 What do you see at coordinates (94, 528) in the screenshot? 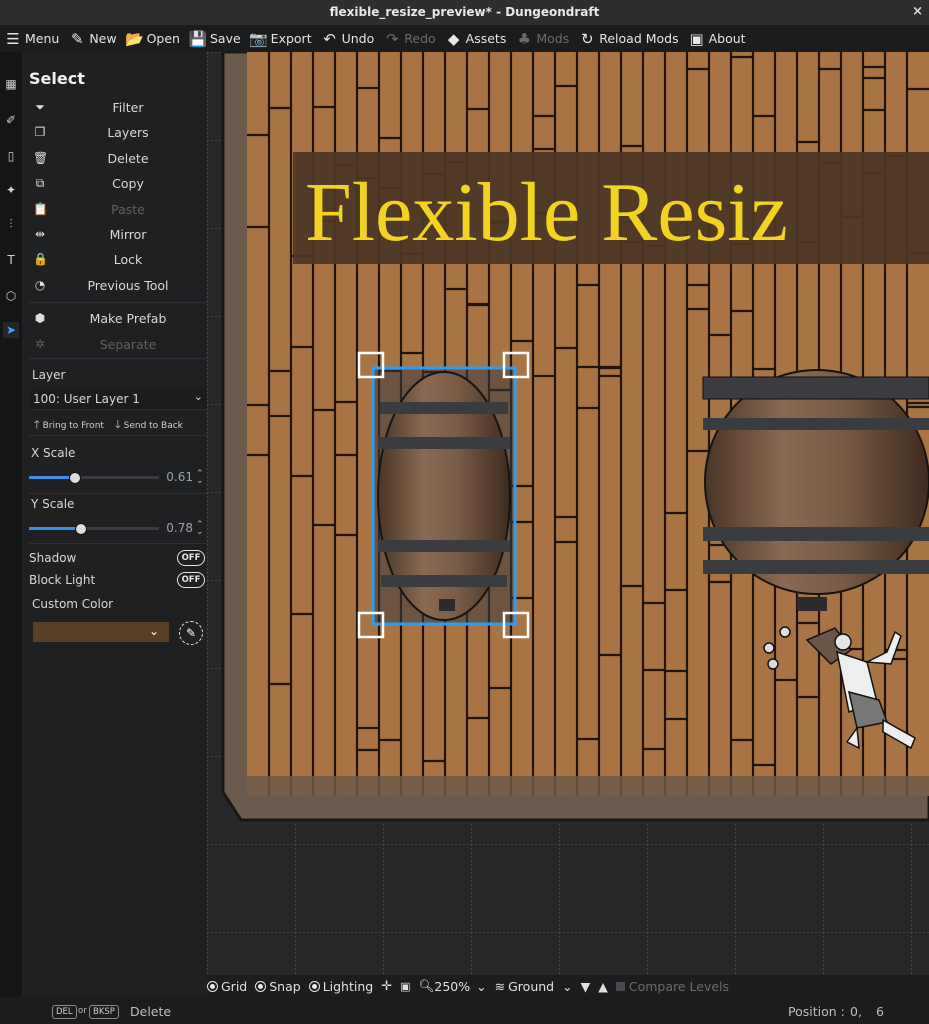
I see `y-scale-slider` at bounding box center [94, 528].